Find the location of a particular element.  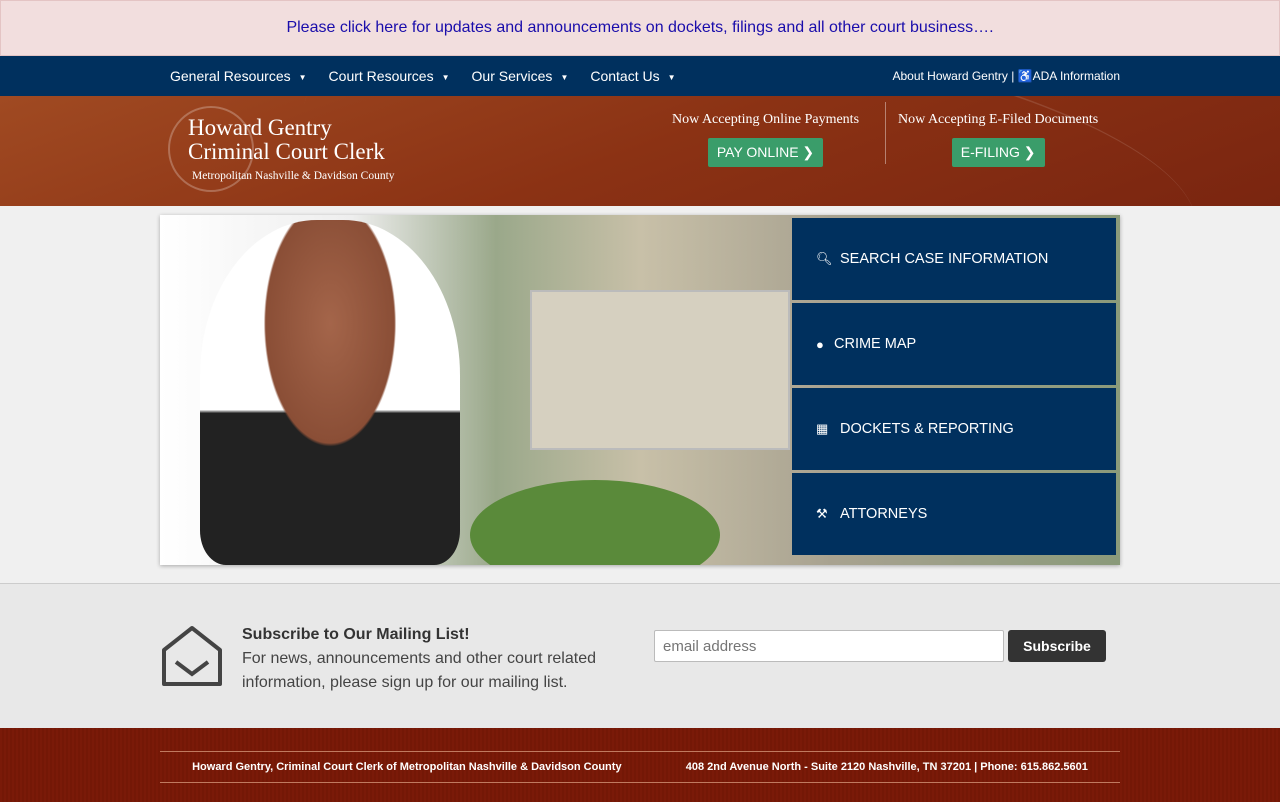

link-label: CRIME MAP is located at coordinates (875, 344).